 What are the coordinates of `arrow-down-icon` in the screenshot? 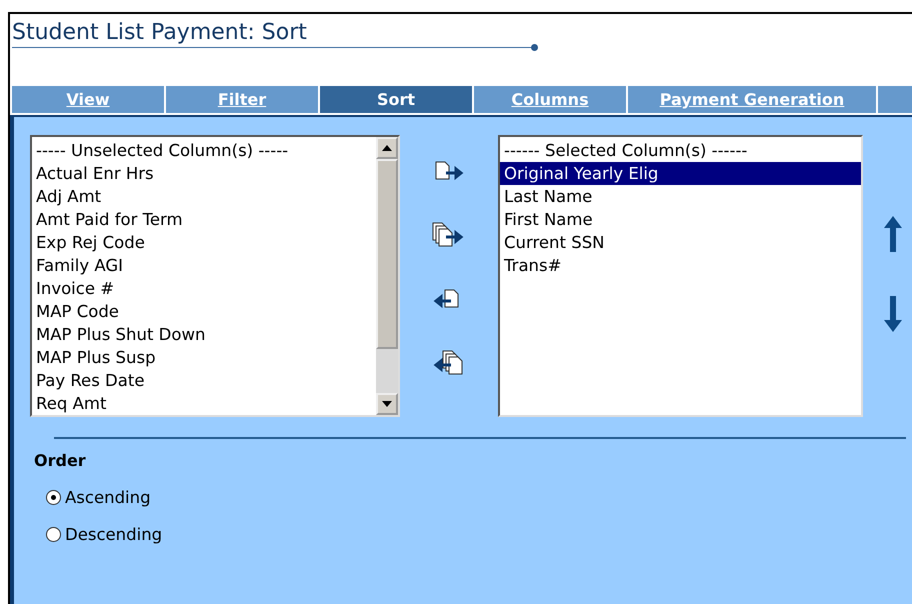 It's located at (893, 314).